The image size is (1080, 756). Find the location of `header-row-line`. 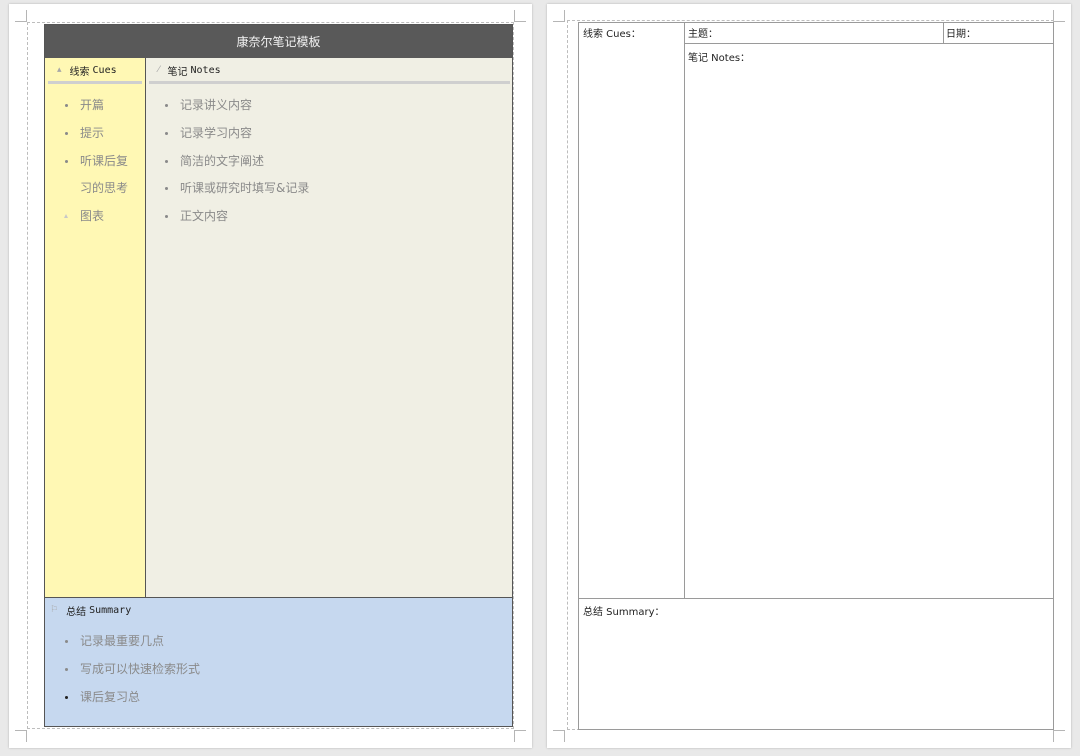

header-row-line is located at coordinates (868, 43).